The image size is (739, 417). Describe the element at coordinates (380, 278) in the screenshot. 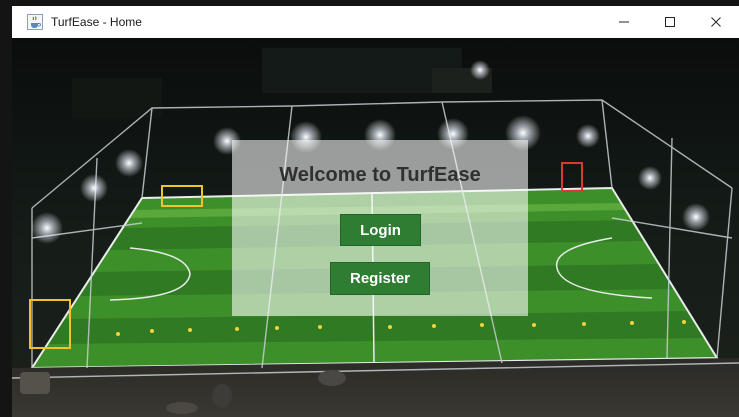

I see `register-button: Register` at that location.